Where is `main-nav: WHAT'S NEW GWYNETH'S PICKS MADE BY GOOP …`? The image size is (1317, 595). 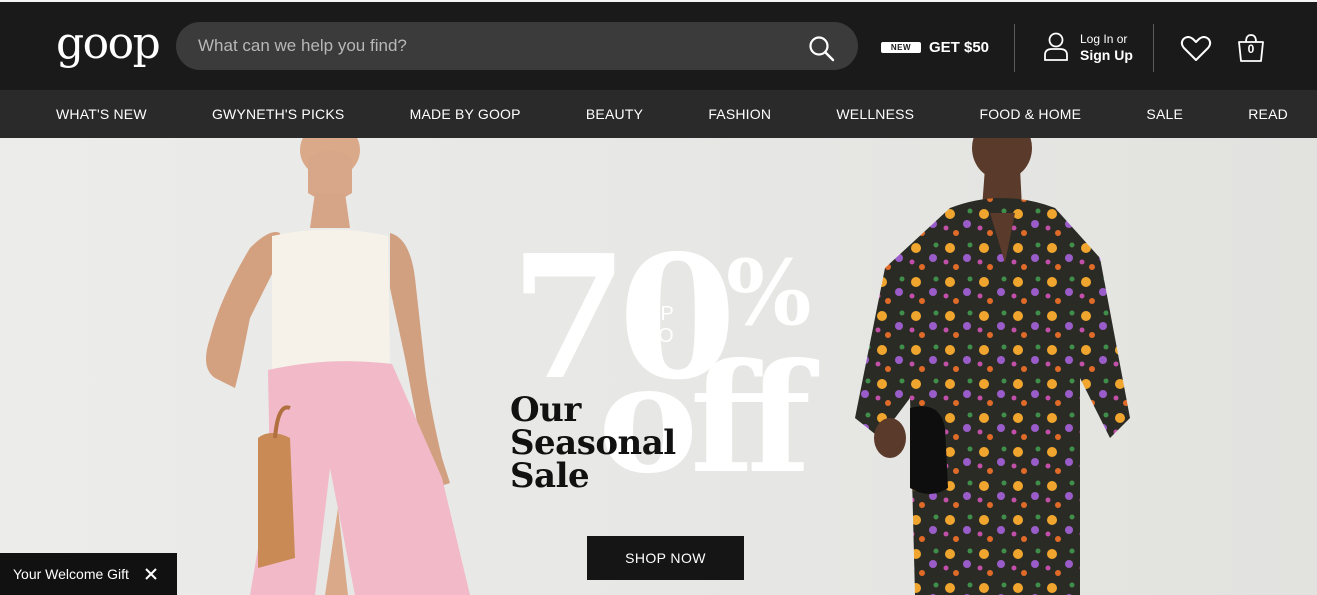 main-nav: WHAT'S NEW GWYNETH'S PICKS MADE BY GOOP … is located at coordinates (658, 114).